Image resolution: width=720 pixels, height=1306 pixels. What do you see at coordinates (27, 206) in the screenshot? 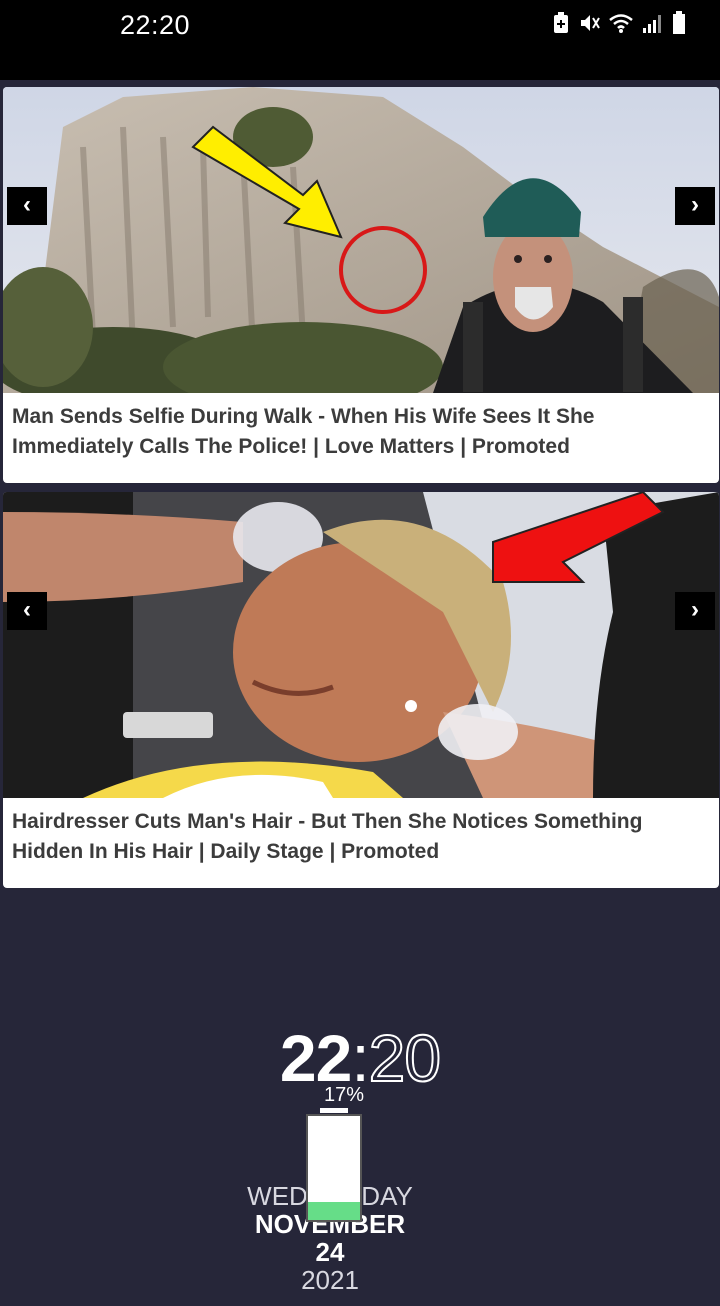
I see `card-1-prev-button: ‹` at bounding box center [27, 206].